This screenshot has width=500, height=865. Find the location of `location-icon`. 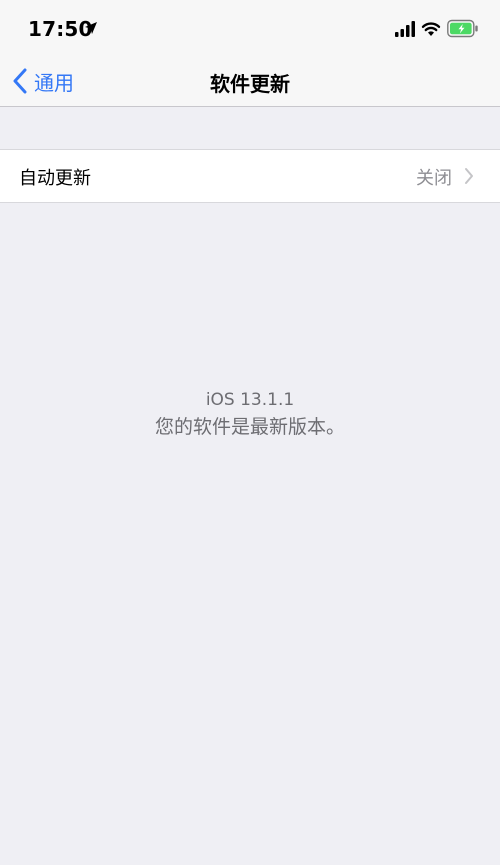

location-icon is located at coordinates (91, 28).